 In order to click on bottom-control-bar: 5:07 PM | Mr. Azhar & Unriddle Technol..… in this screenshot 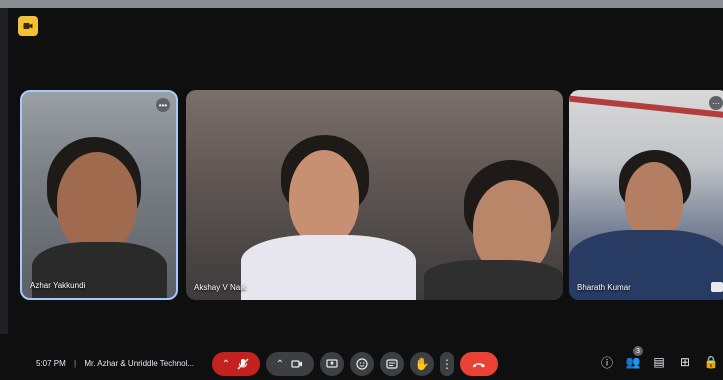, I will do `click(361, 357)`.